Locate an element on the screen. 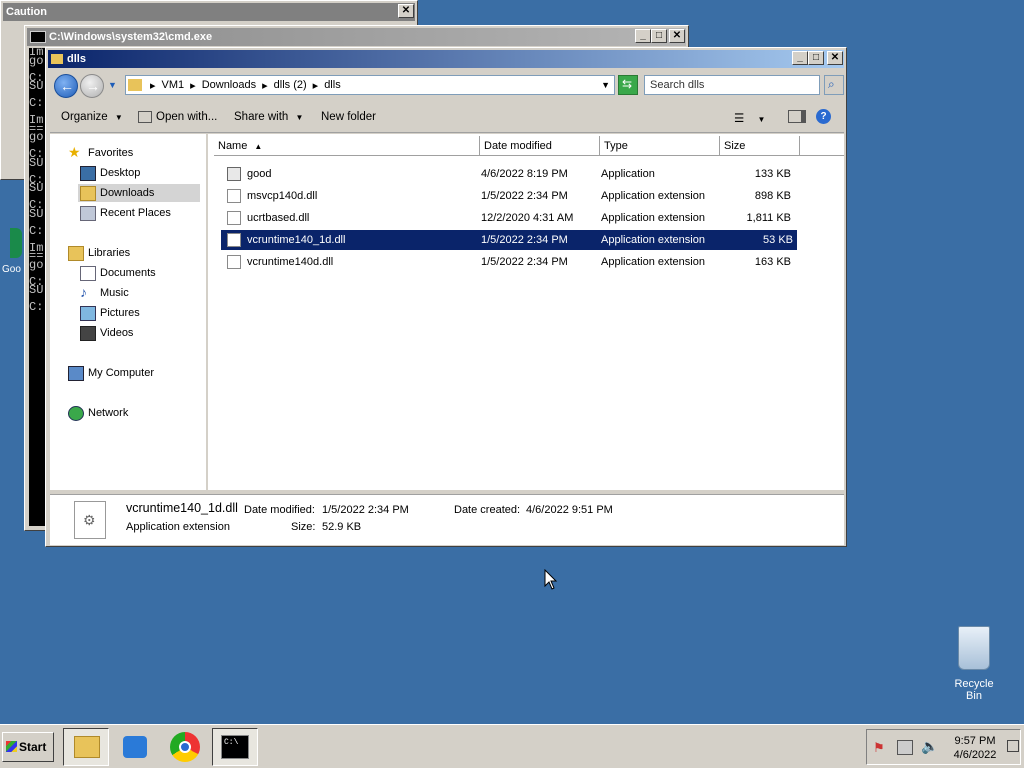 This screenshot has width=1024, height=768. gear-icon: ⚙ is located at coordinates (89, 520).